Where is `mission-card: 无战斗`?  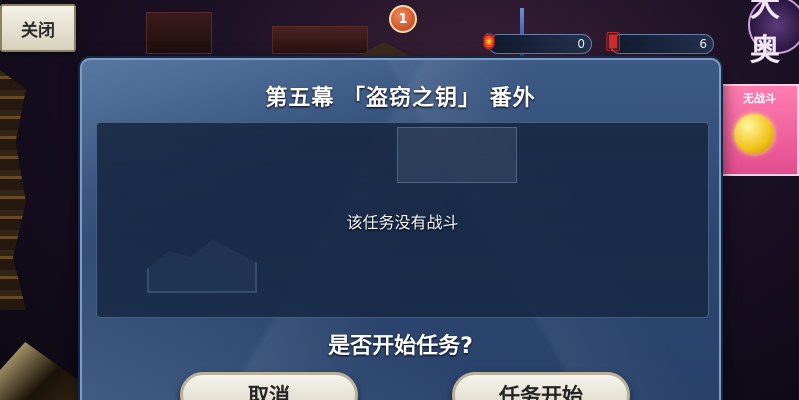 mission-card: 无战斗 is located at coordinates (759, 130).